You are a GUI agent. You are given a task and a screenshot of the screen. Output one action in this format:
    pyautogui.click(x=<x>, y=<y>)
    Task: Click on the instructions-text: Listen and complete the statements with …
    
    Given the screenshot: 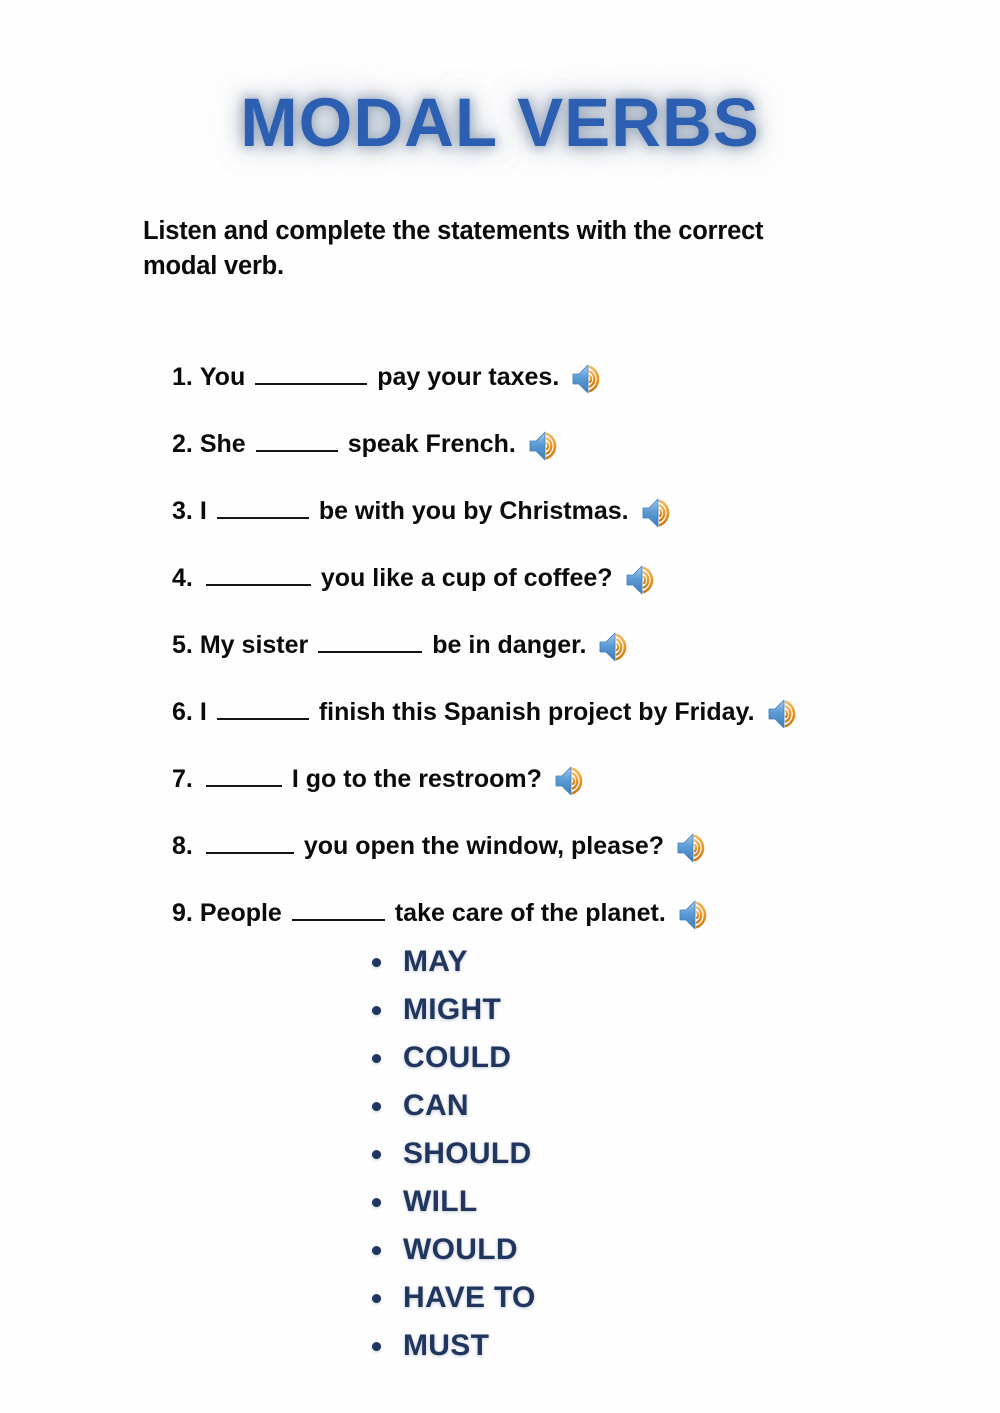 What is the action you would take?
    pyautogui.click(x=453, y=249)
    